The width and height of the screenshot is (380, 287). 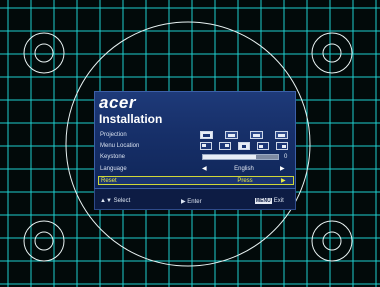 What do you see at coordinates (231, 135) in the screenshot?
I see `projection-ceiling-icon` at bounding box center [231, 135].